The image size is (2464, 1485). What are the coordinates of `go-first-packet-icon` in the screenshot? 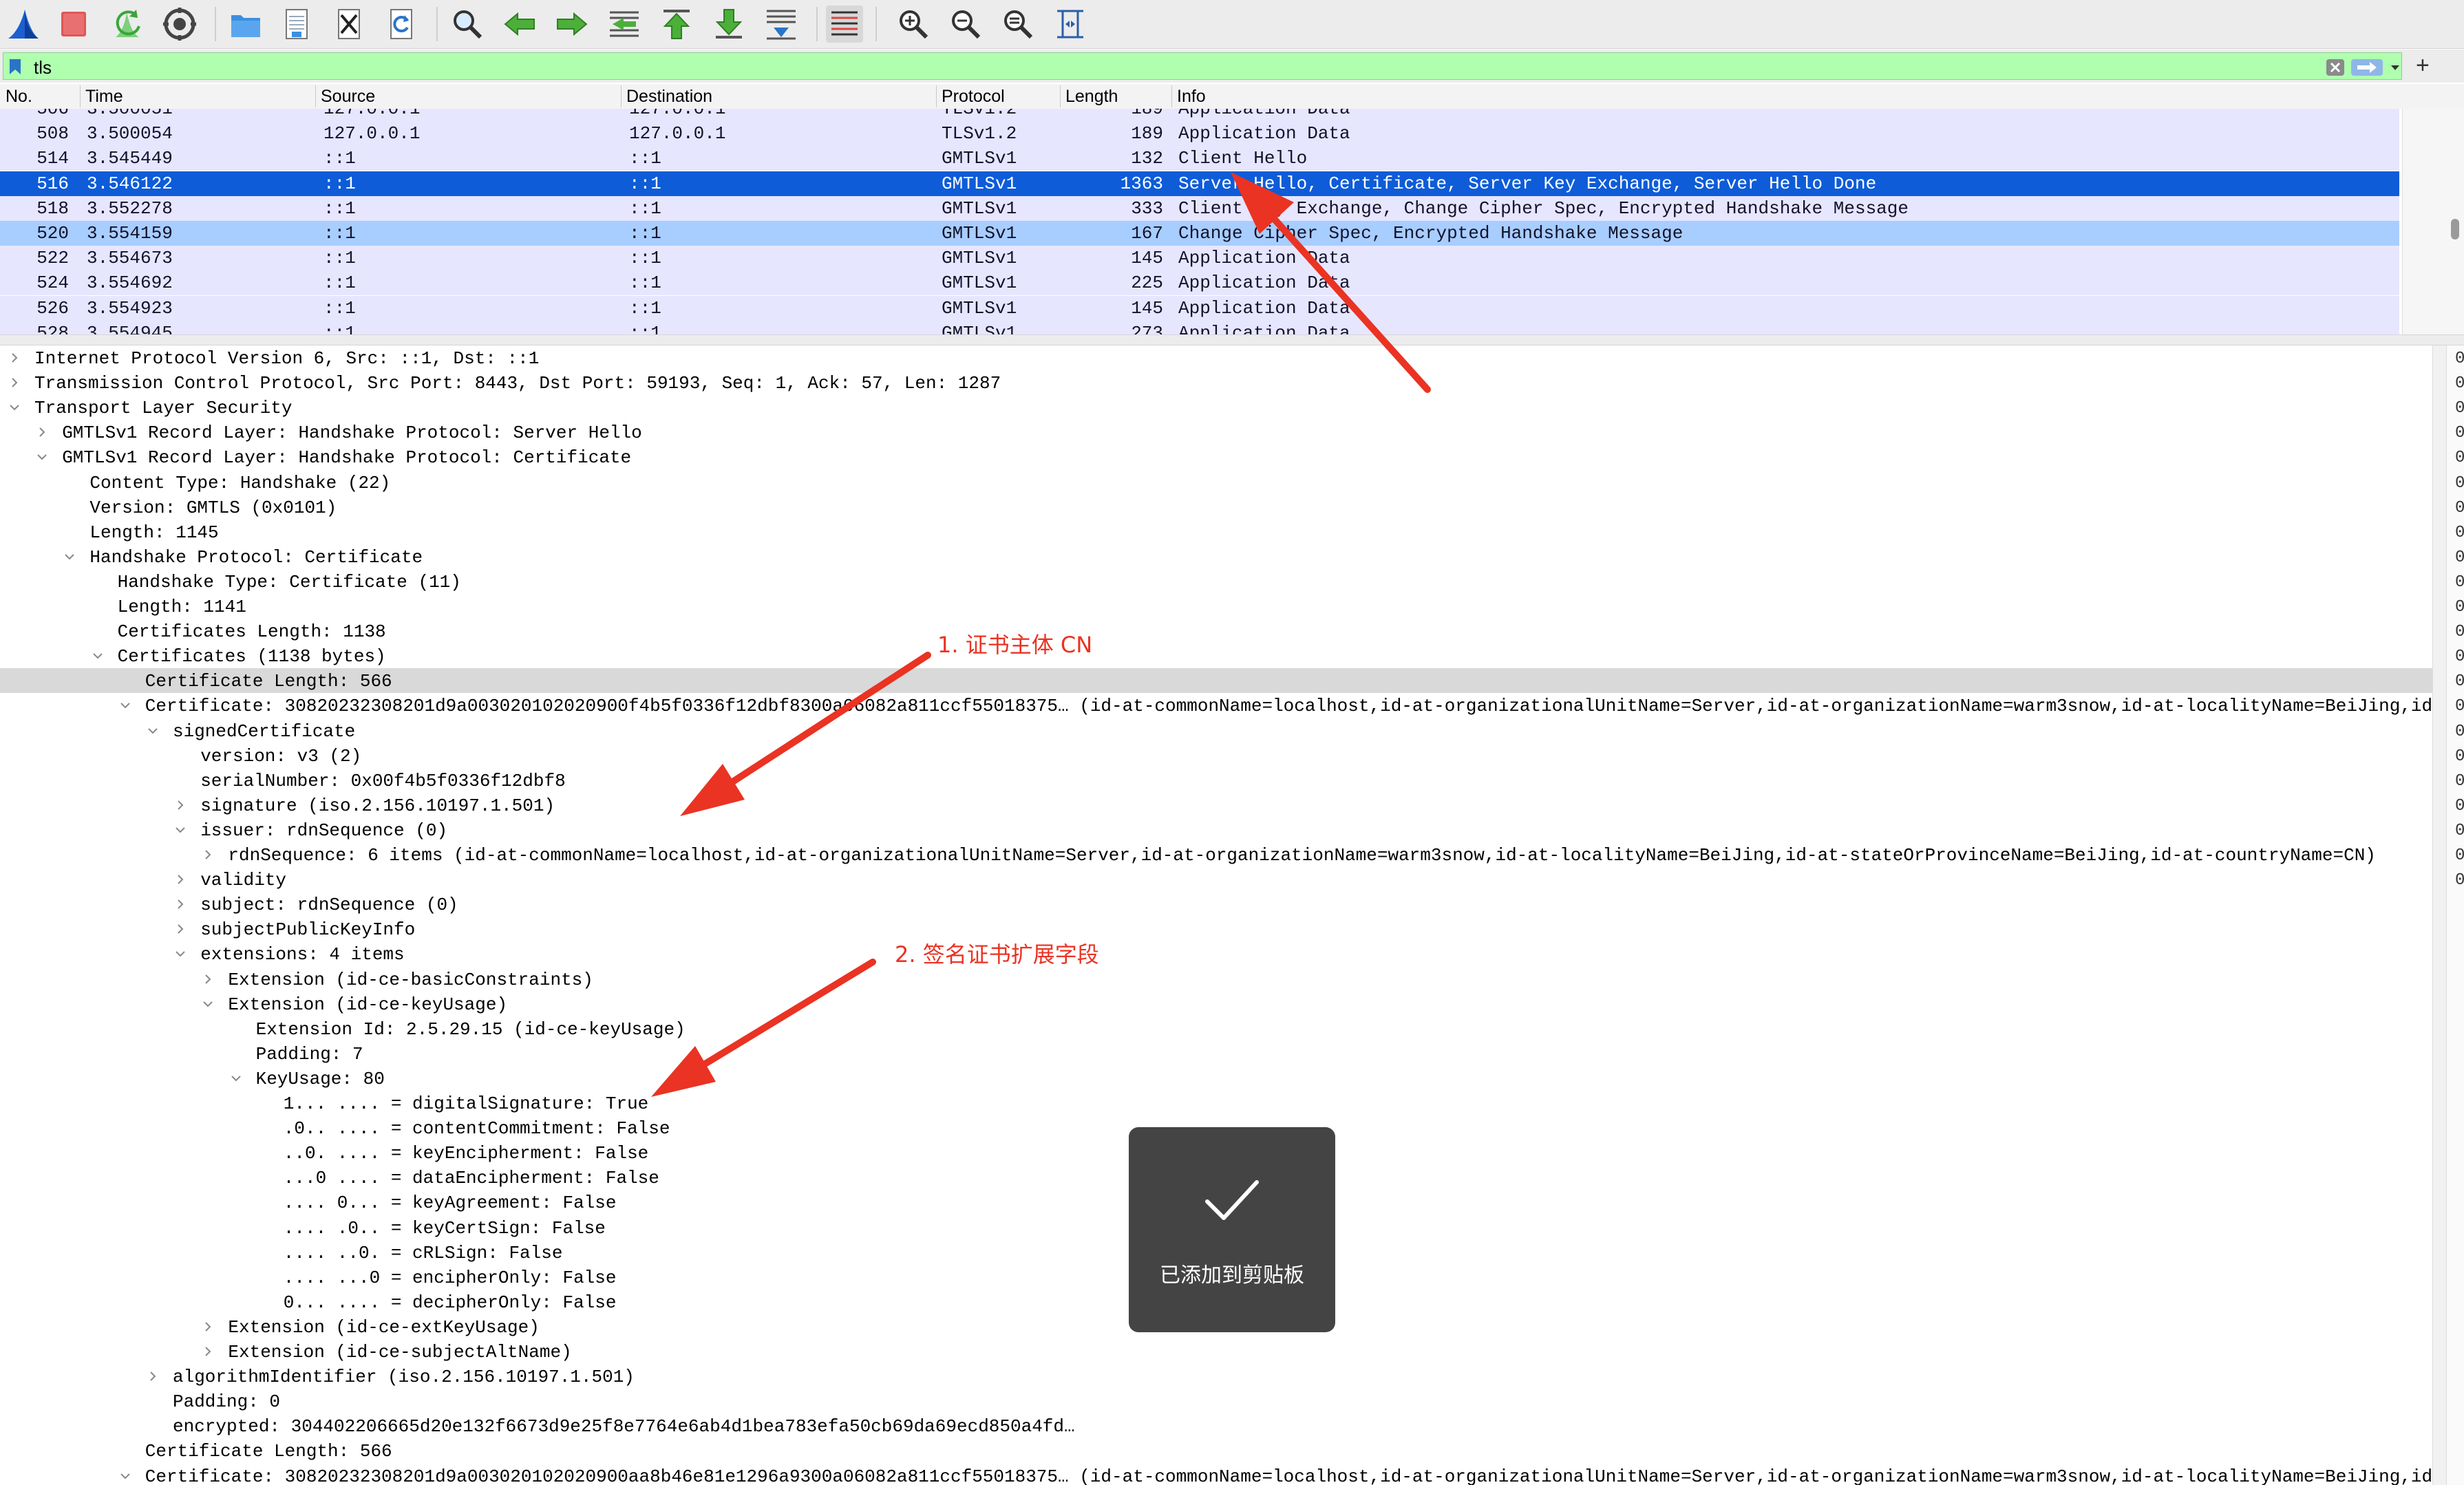 It's located at (677, 24).